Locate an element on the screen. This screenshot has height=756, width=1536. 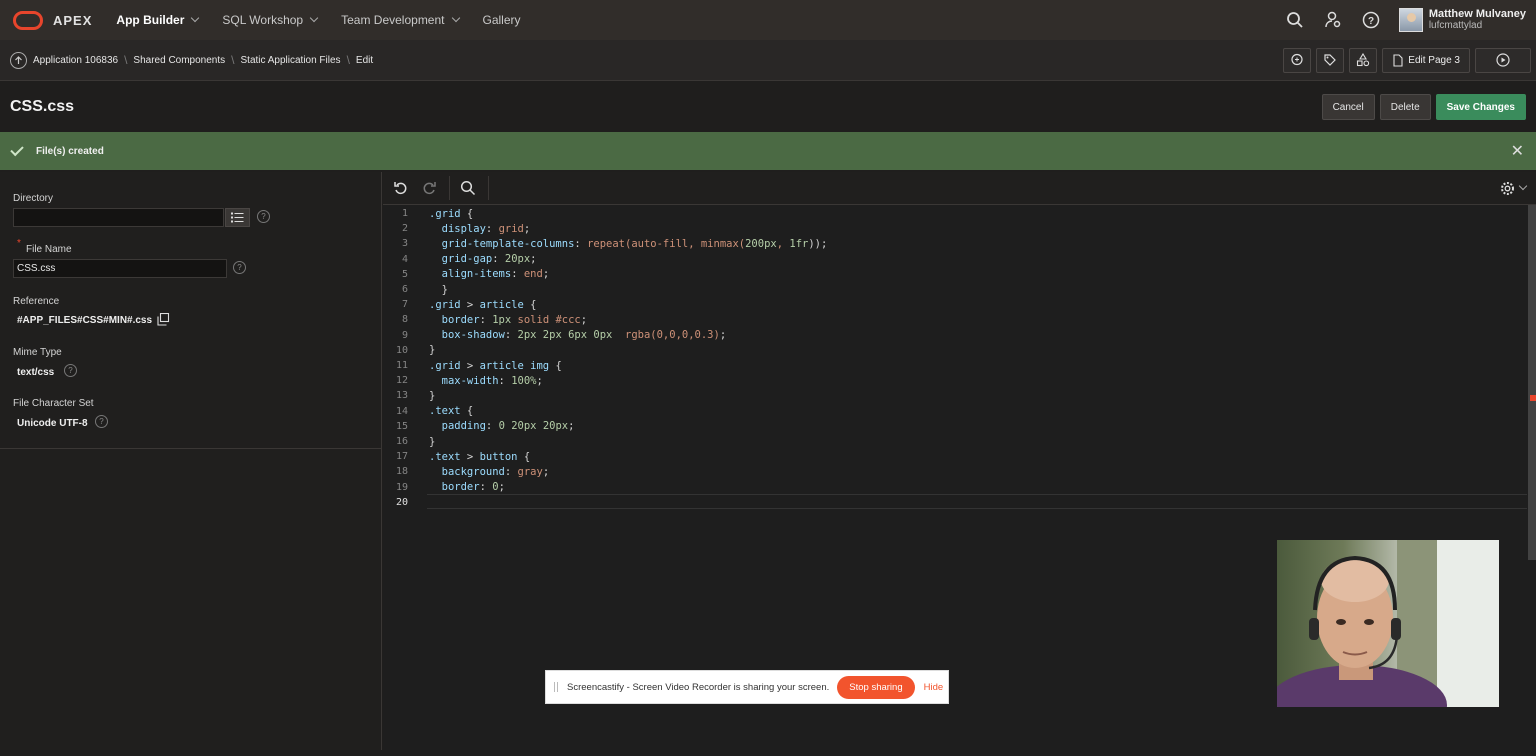
code-line: 2 display: grid; is located at coordinates (953, 228).